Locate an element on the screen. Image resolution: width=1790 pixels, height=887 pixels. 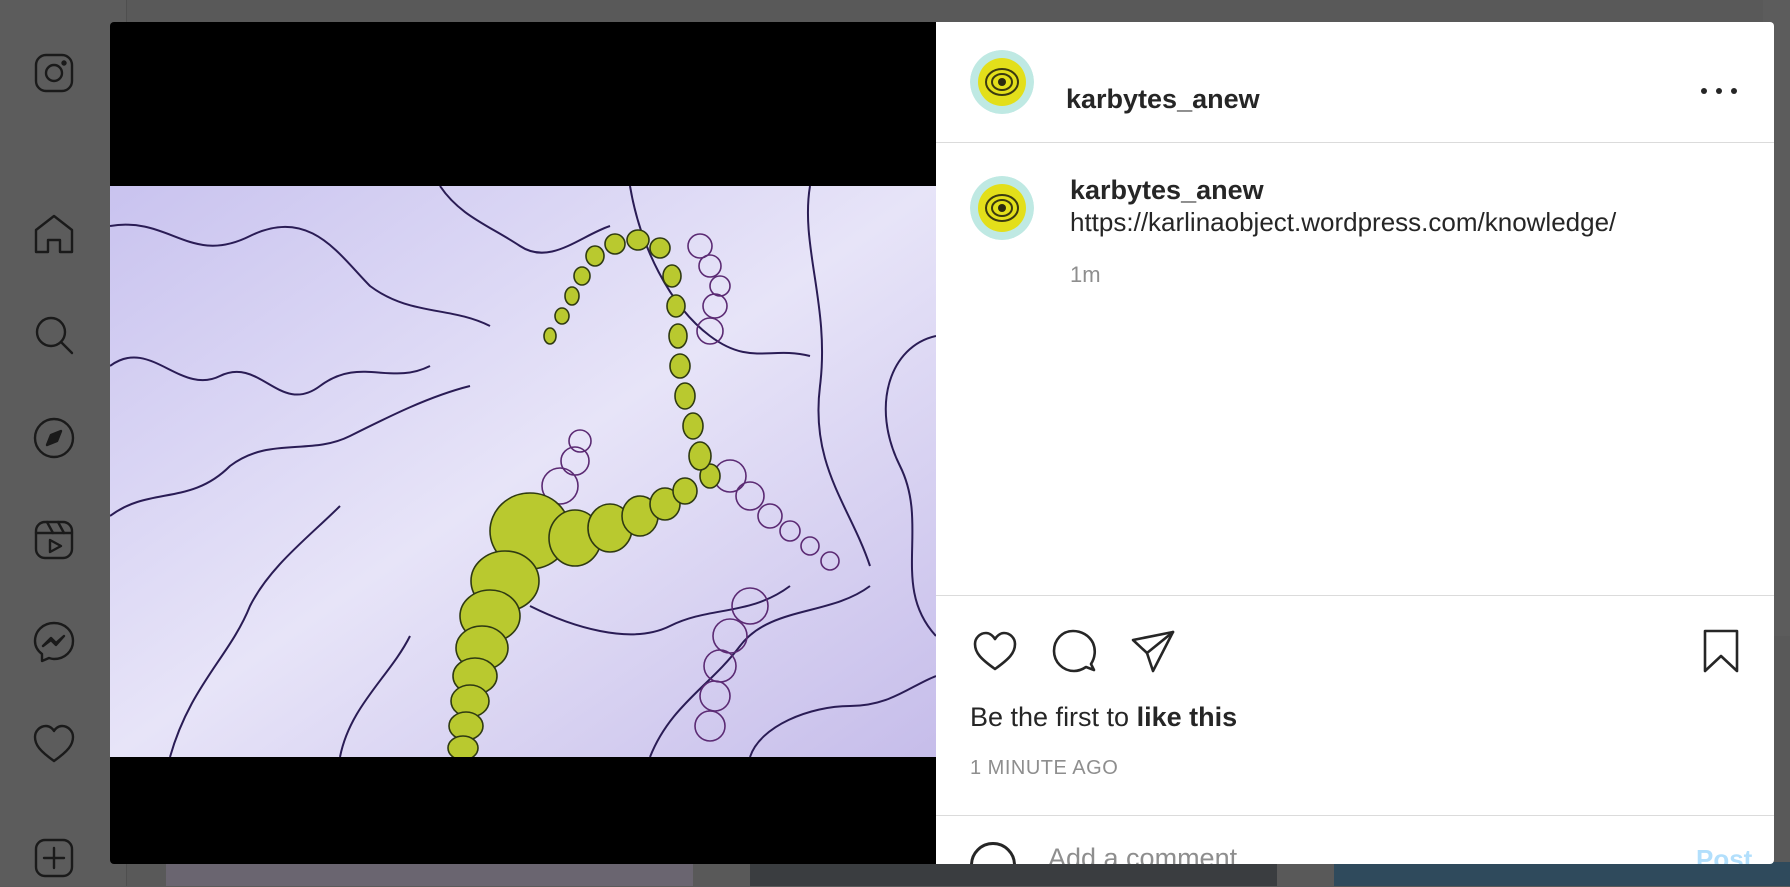
messenger-icon is located at coordinates (54, 642).